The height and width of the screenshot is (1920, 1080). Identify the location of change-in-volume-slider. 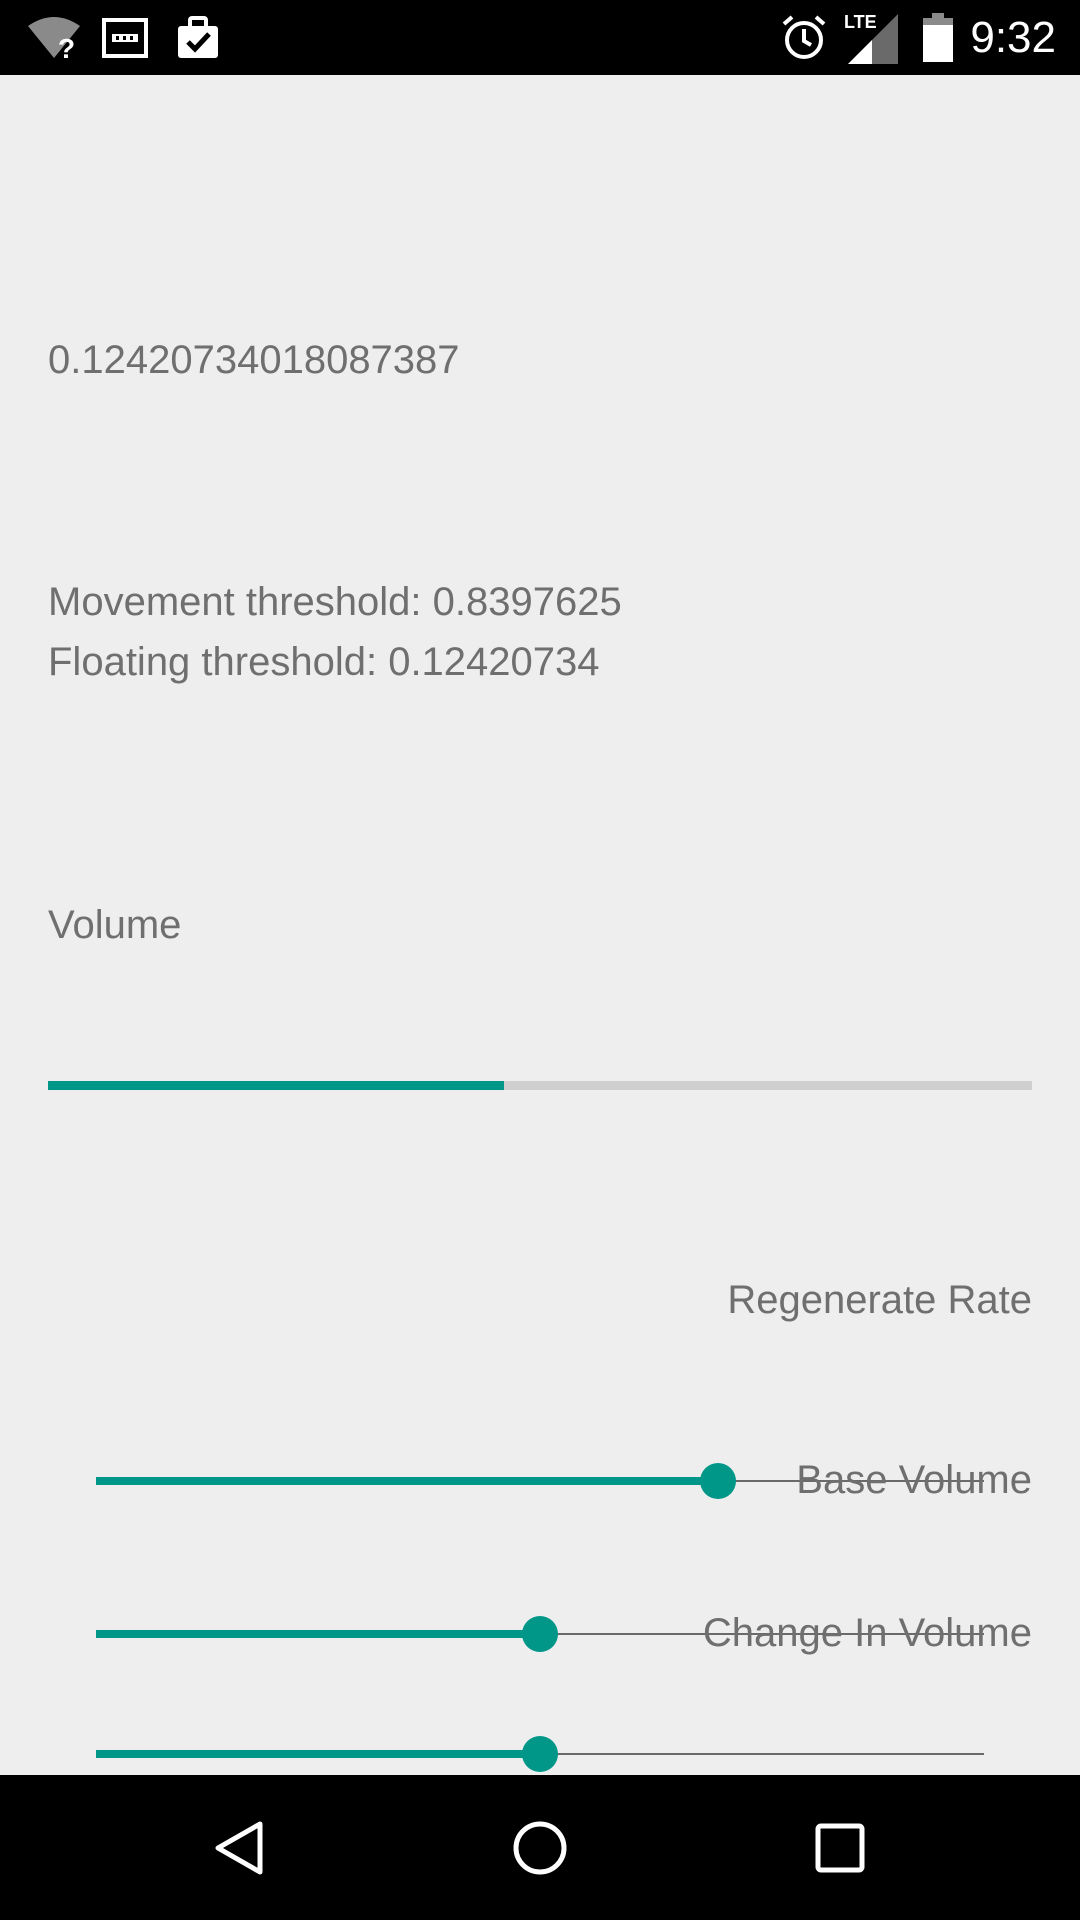
(540, 1754).